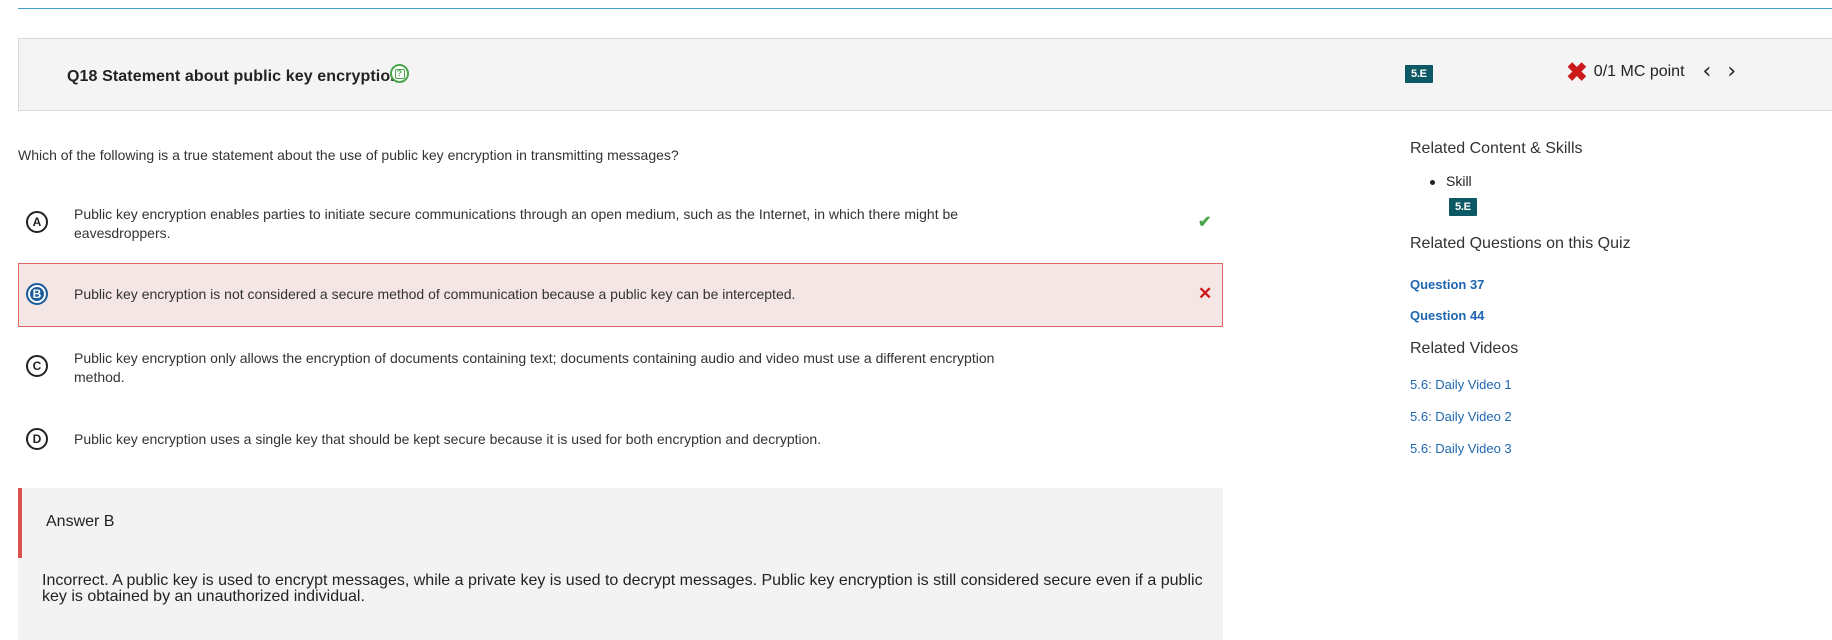 This screenshot has height=640, width=1832. Describe the element at coordinates (1419, 73) in the screenshot. I see `skill-badge: 5.E` at that location.